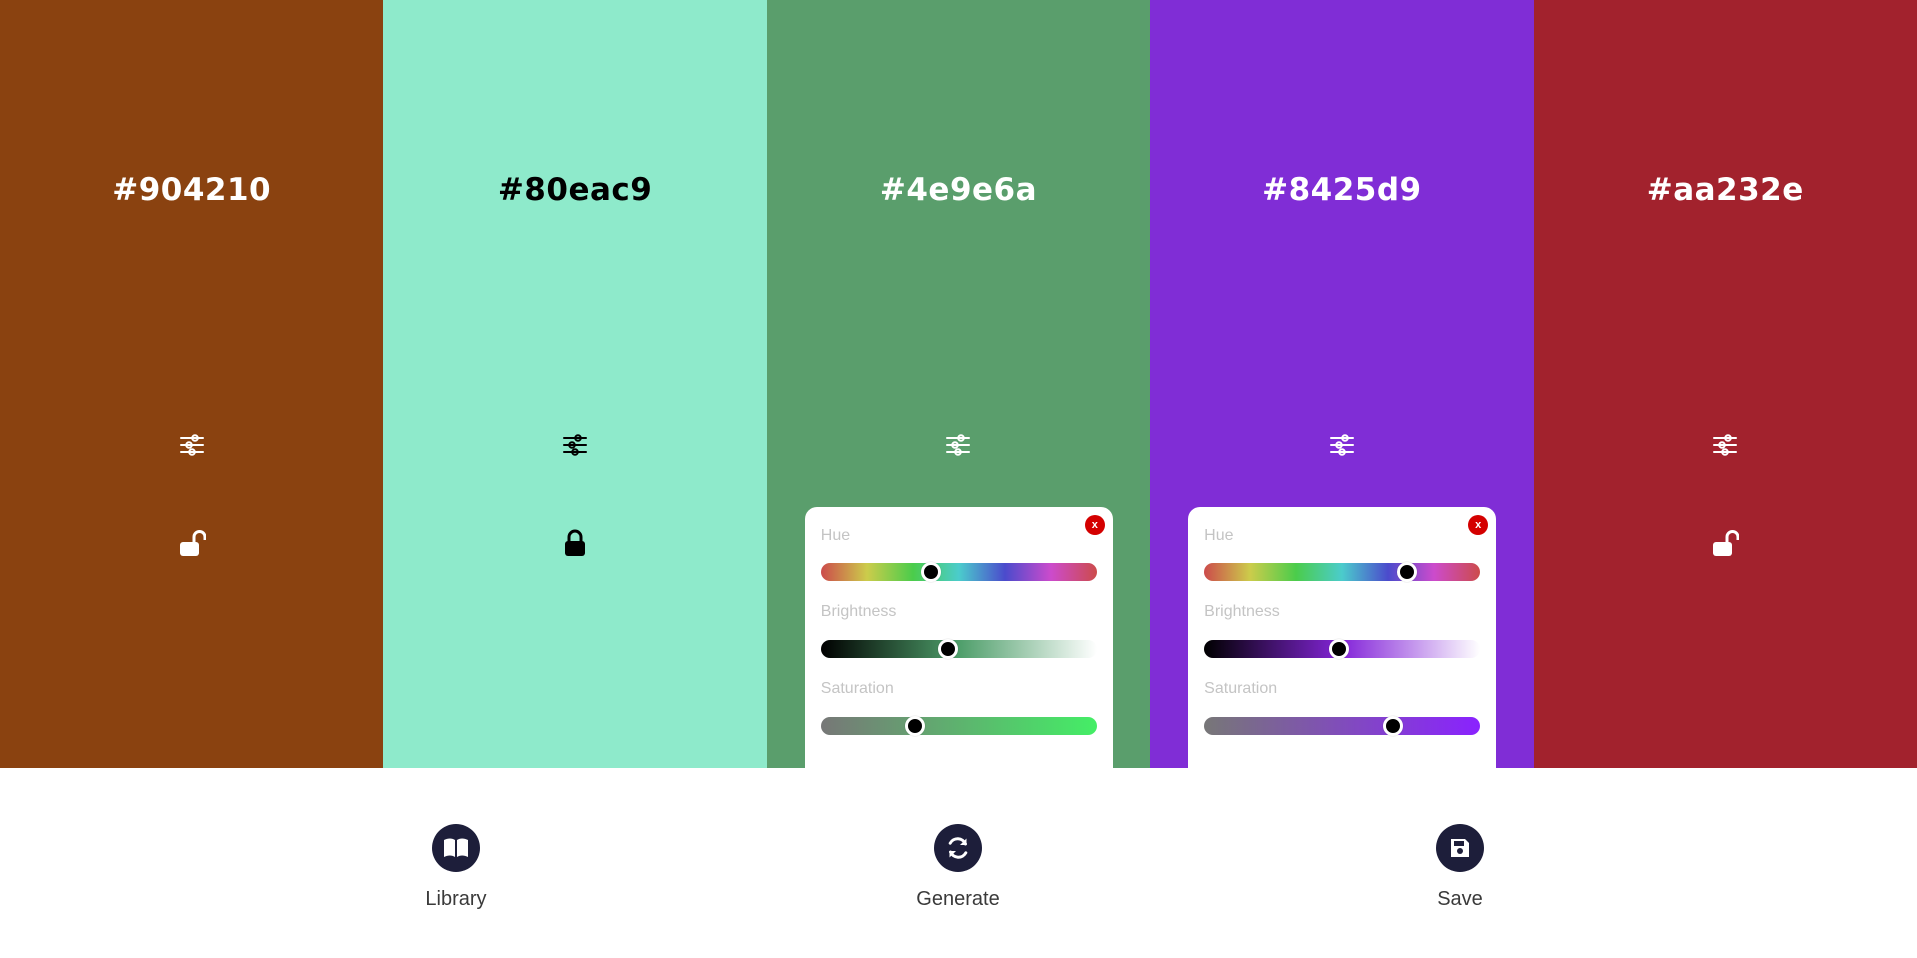 This screenshot has height=958, width=1917. I want to click on library-button, so click(456, 848).